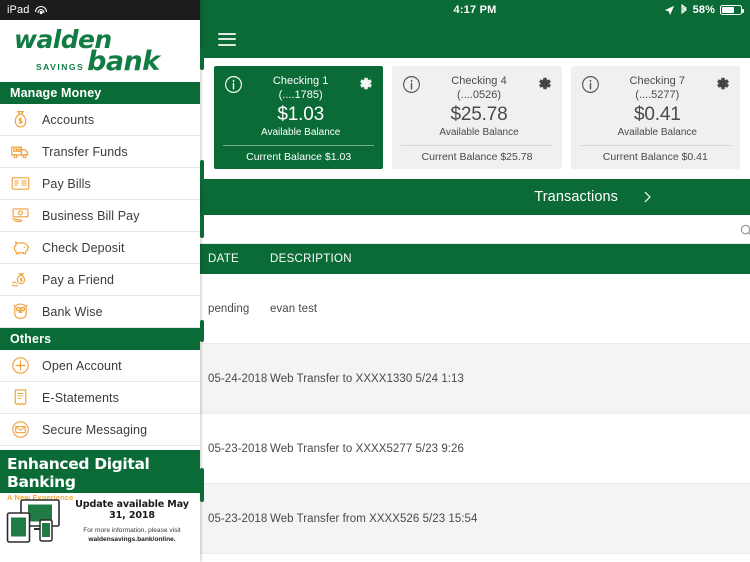  Describe the element at coordinates (227, 39) in the screenshot. I see `hamburger-menu-icon` at that location.